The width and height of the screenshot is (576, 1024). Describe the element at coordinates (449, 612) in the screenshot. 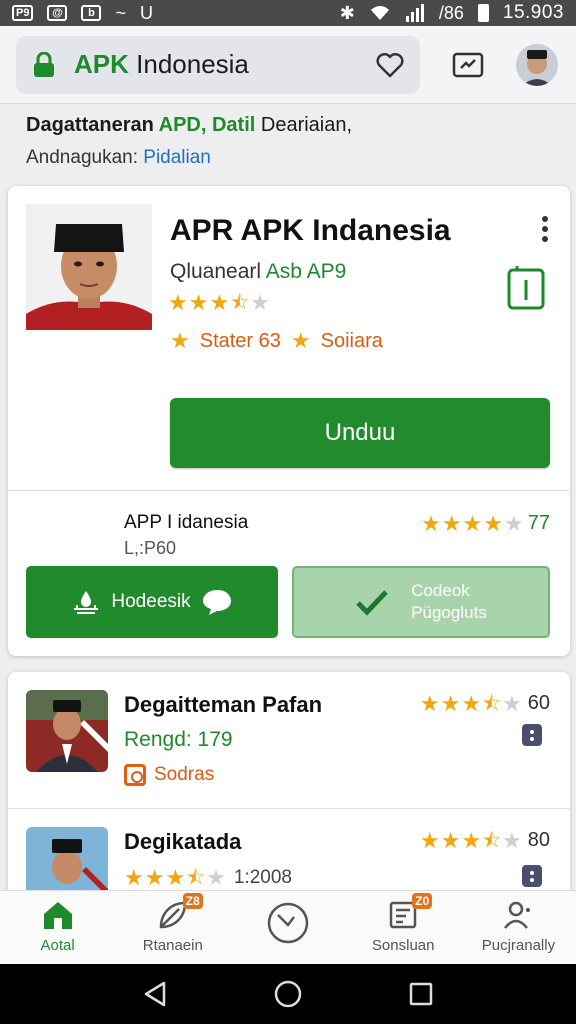

I see `codeok-label-line2: Pügogluts` at that location.